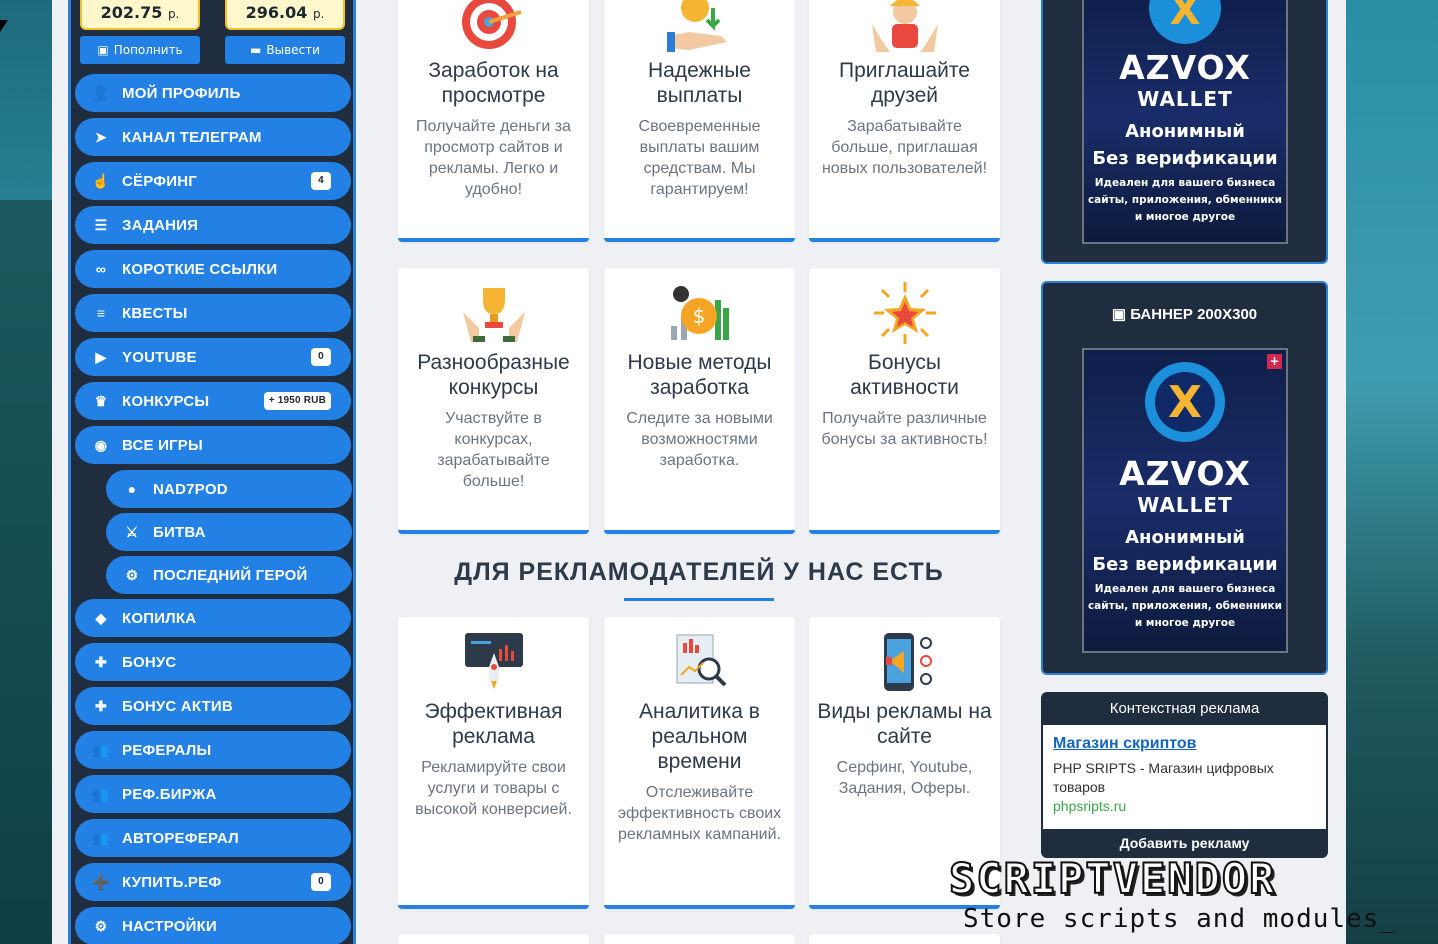 The image size is (1438, 944). I want to click on sidebar-item-contests: ♛ КОНКУРСЫ + 1950 RUB, so click(213, 401).